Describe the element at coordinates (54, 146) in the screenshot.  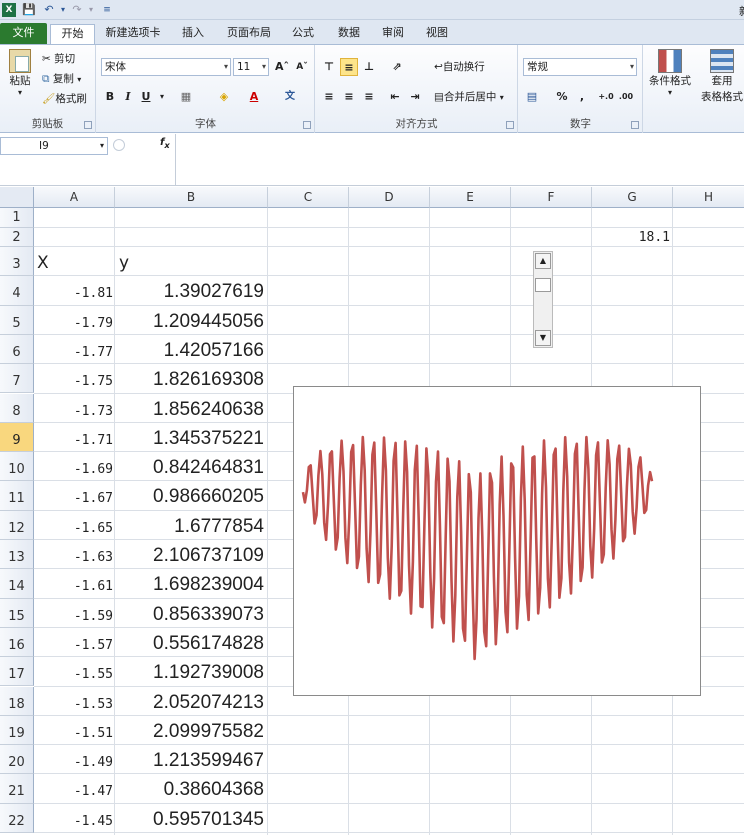
I see `name-box: I9 ▾` at that location.